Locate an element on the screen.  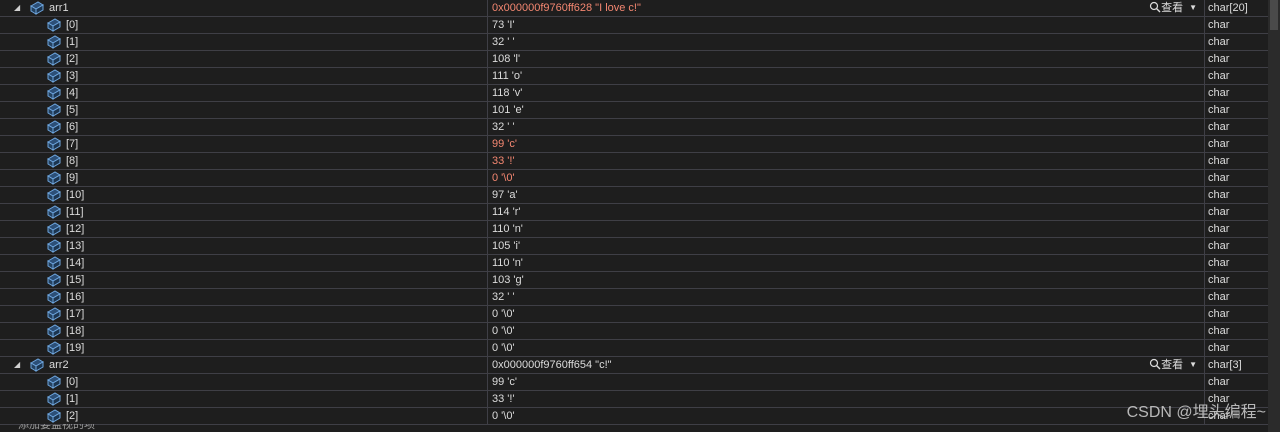
element-row: [8] 33 '!' char is located at coordinates (634, 161).